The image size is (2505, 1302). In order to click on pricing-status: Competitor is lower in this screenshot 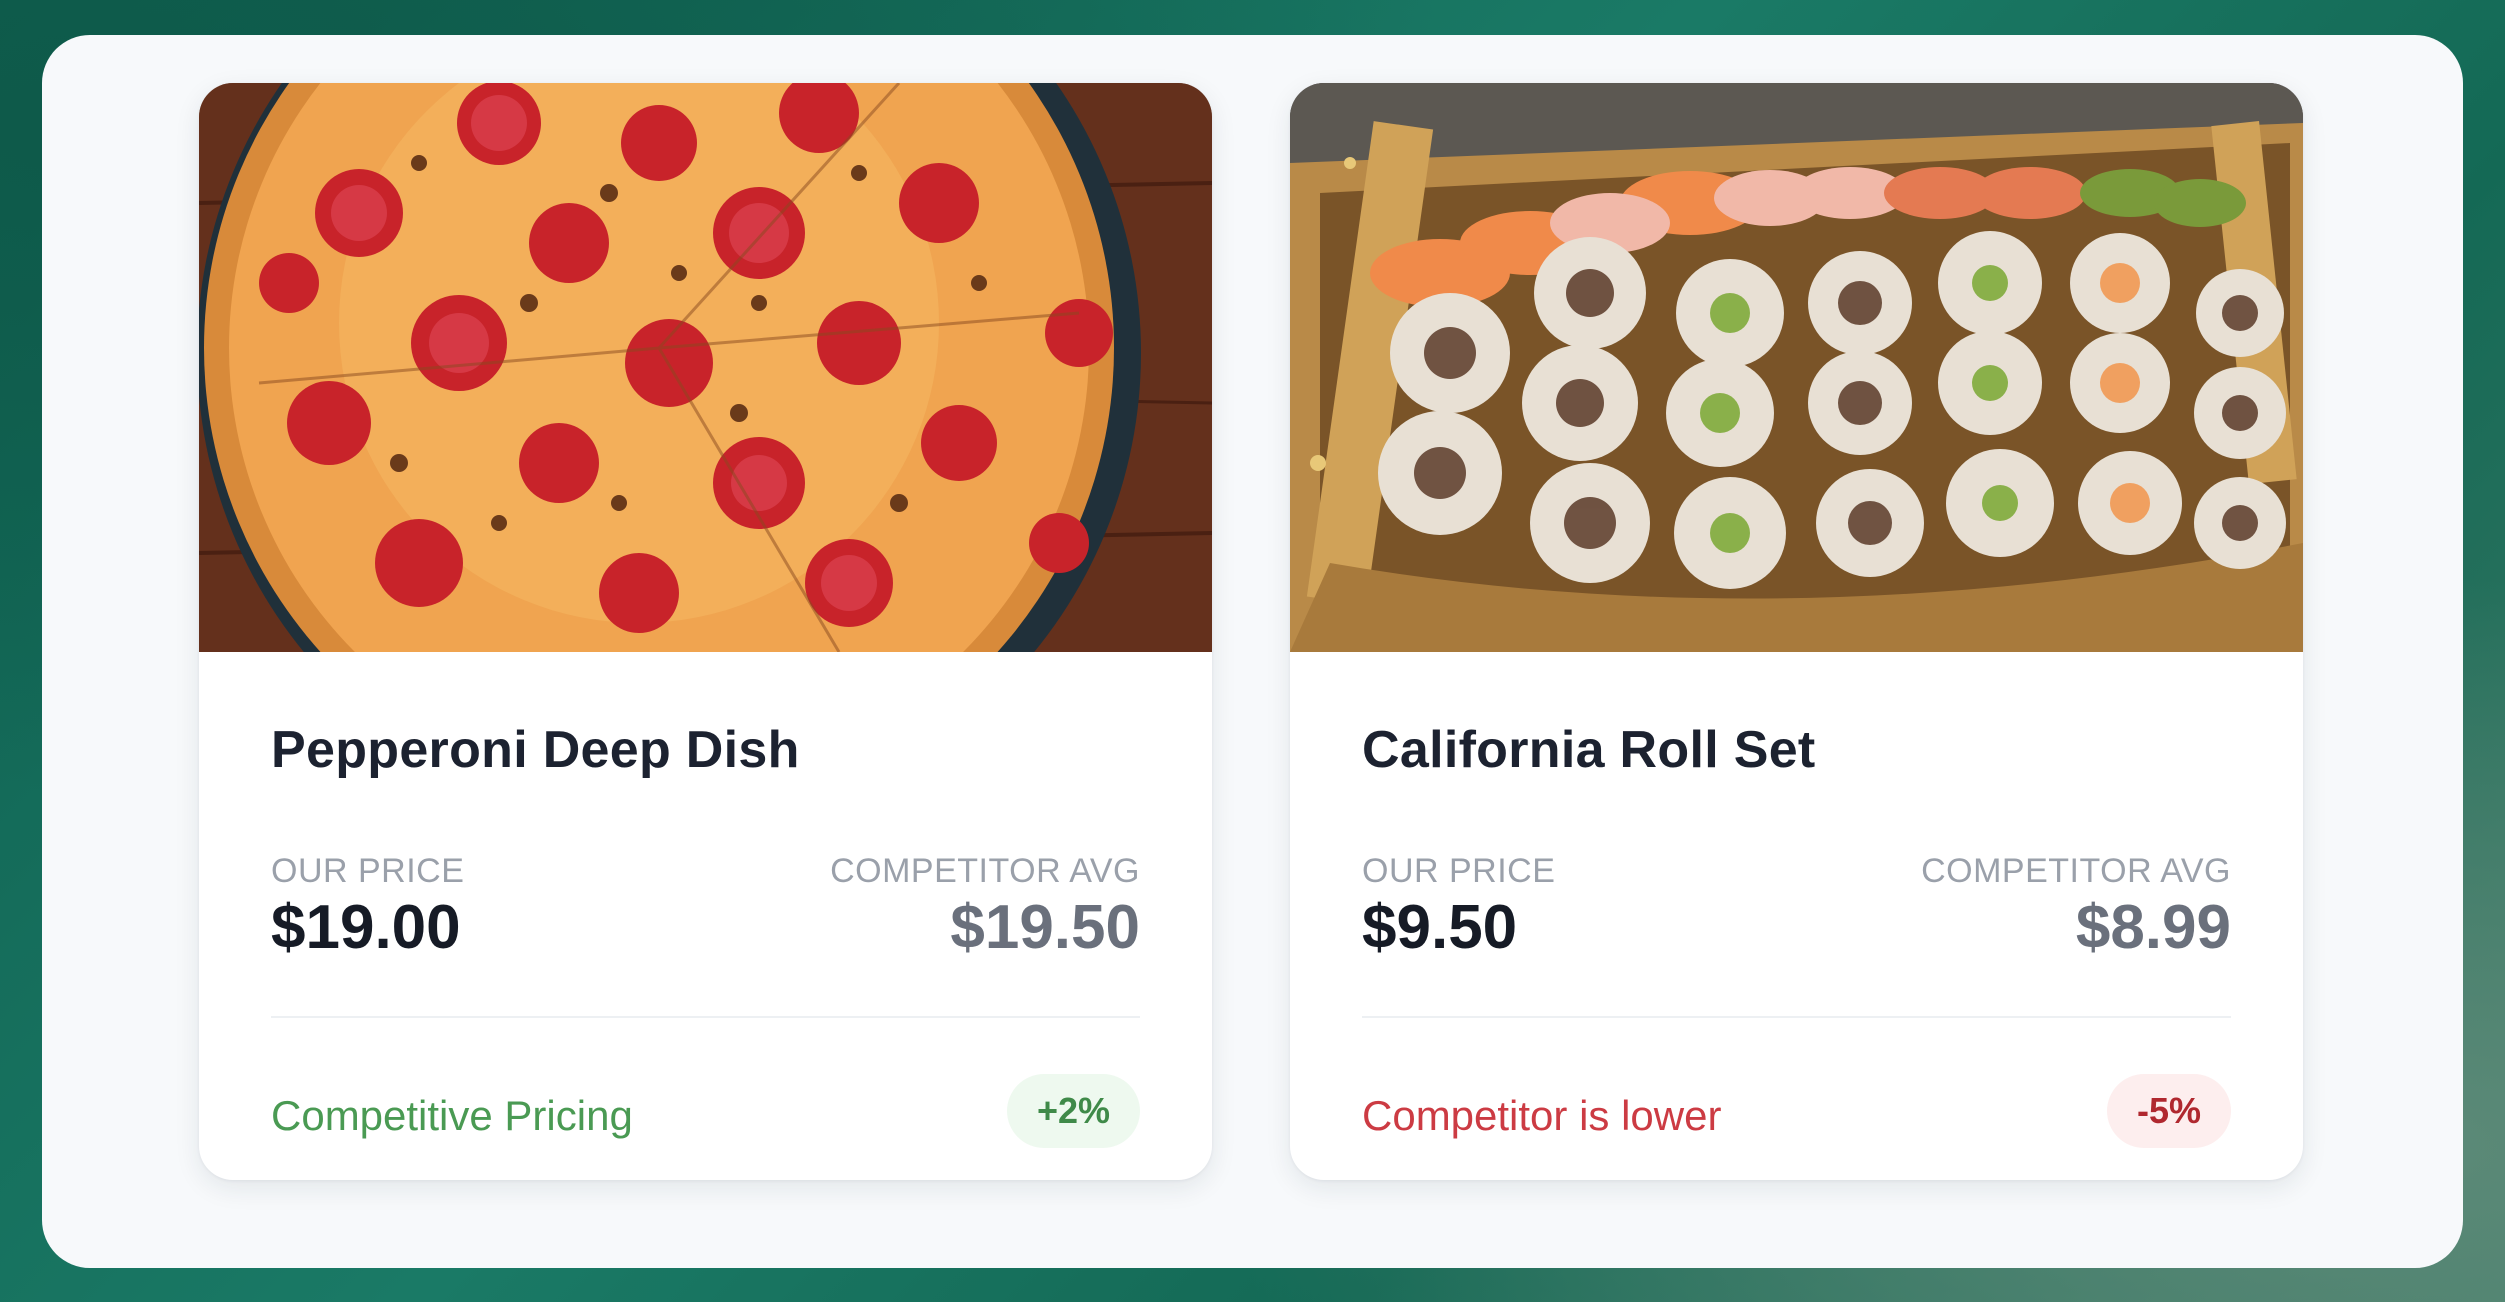, I will do `click(1542, 1115)`.